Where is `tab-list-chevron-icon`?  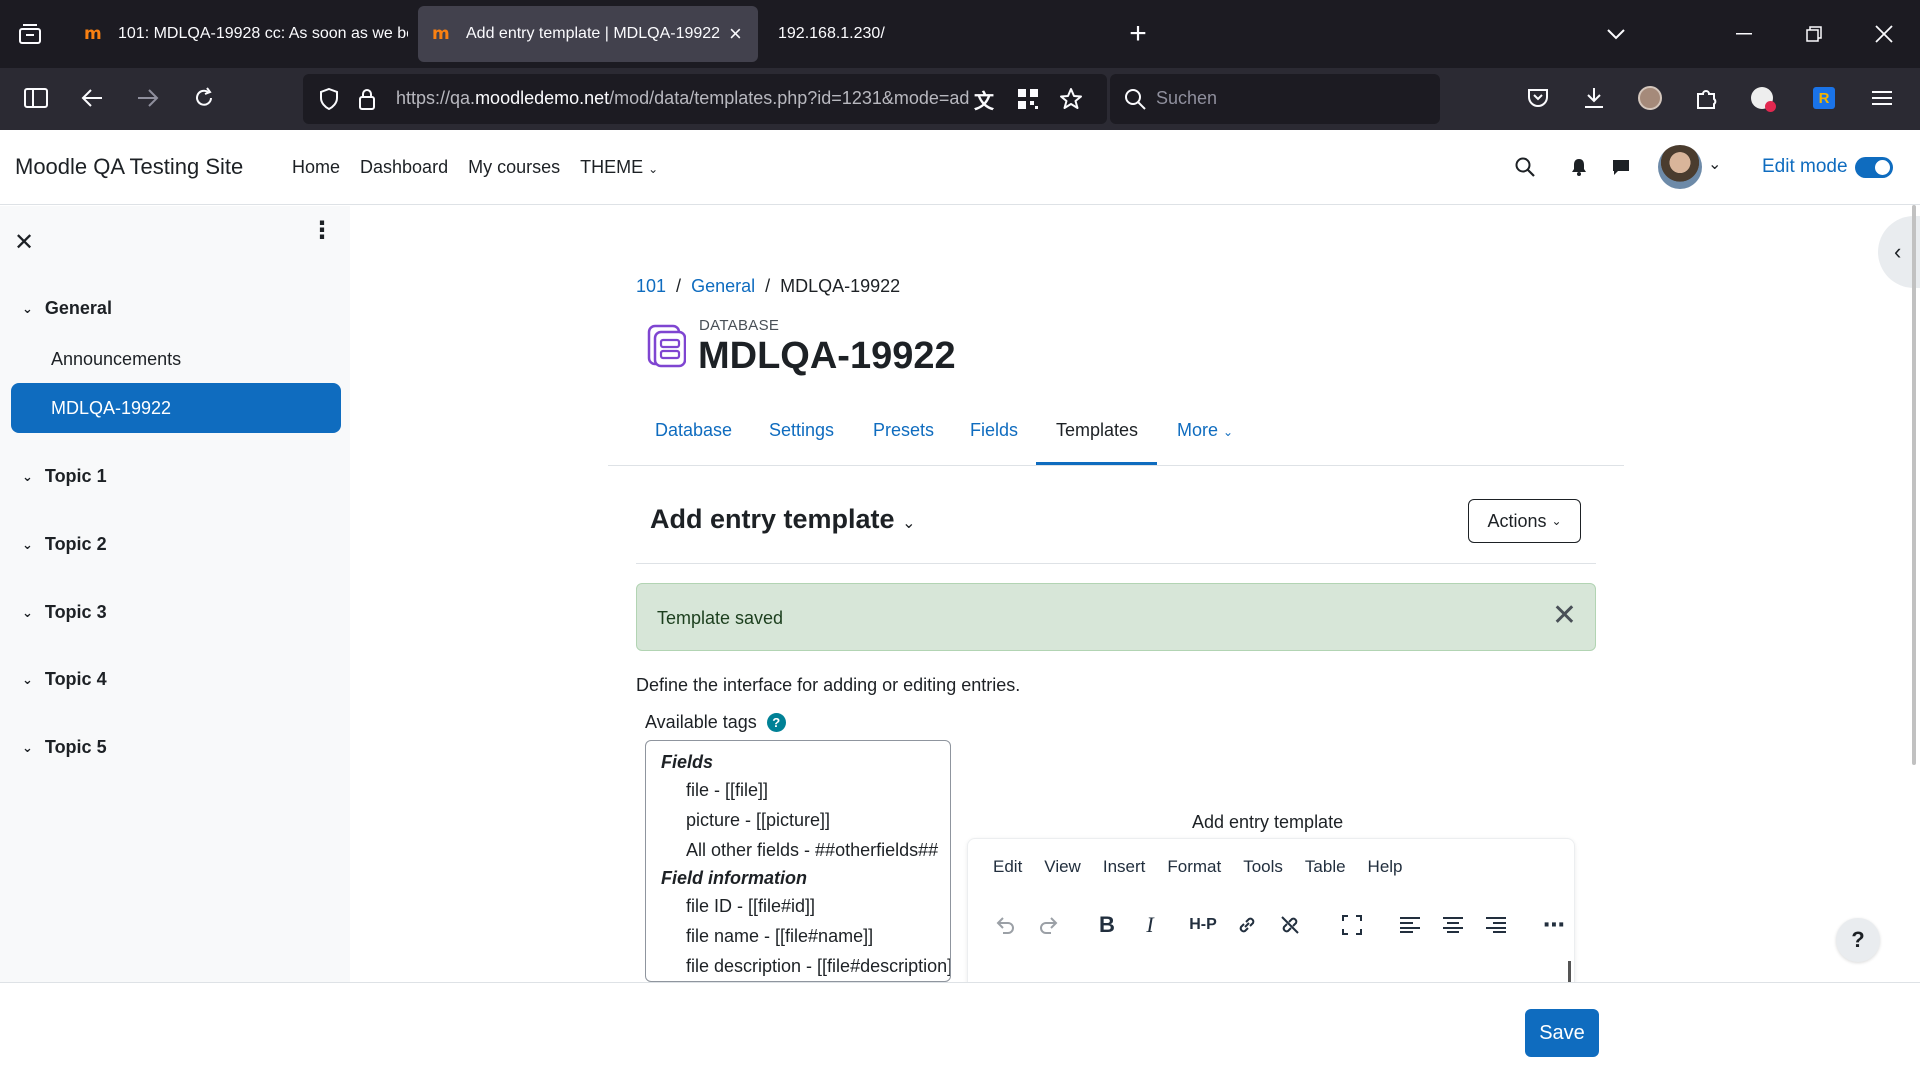 tab-list-chevron-icon is located at coordinates (1616, 34).